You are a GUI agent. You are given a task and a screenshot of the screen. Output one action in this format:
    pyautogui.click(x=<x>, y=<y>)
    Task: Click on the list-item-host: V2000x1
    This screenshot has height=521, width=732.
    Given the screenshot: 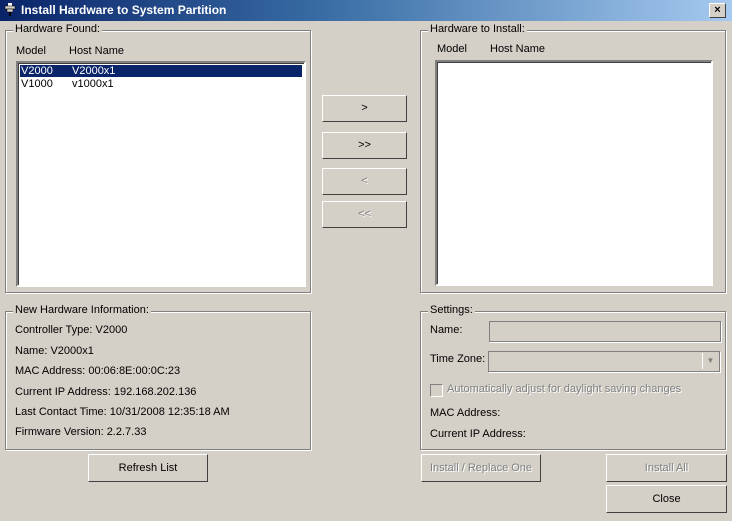 What is the action you would take?
    pyautogui.click(x=94, y=71)
    